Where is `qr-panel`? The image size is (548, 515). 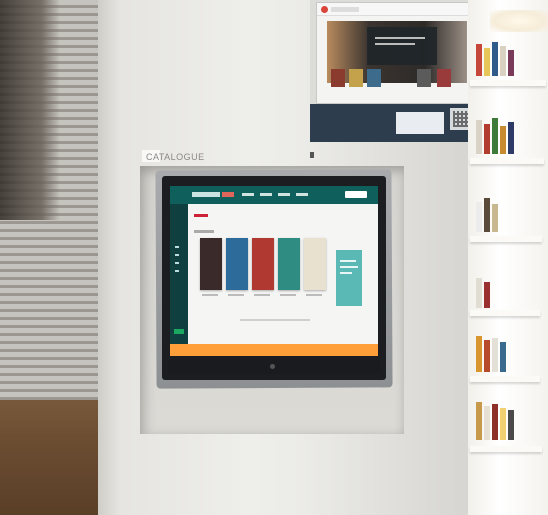 qr-panel is located at coordinates (393, 123).